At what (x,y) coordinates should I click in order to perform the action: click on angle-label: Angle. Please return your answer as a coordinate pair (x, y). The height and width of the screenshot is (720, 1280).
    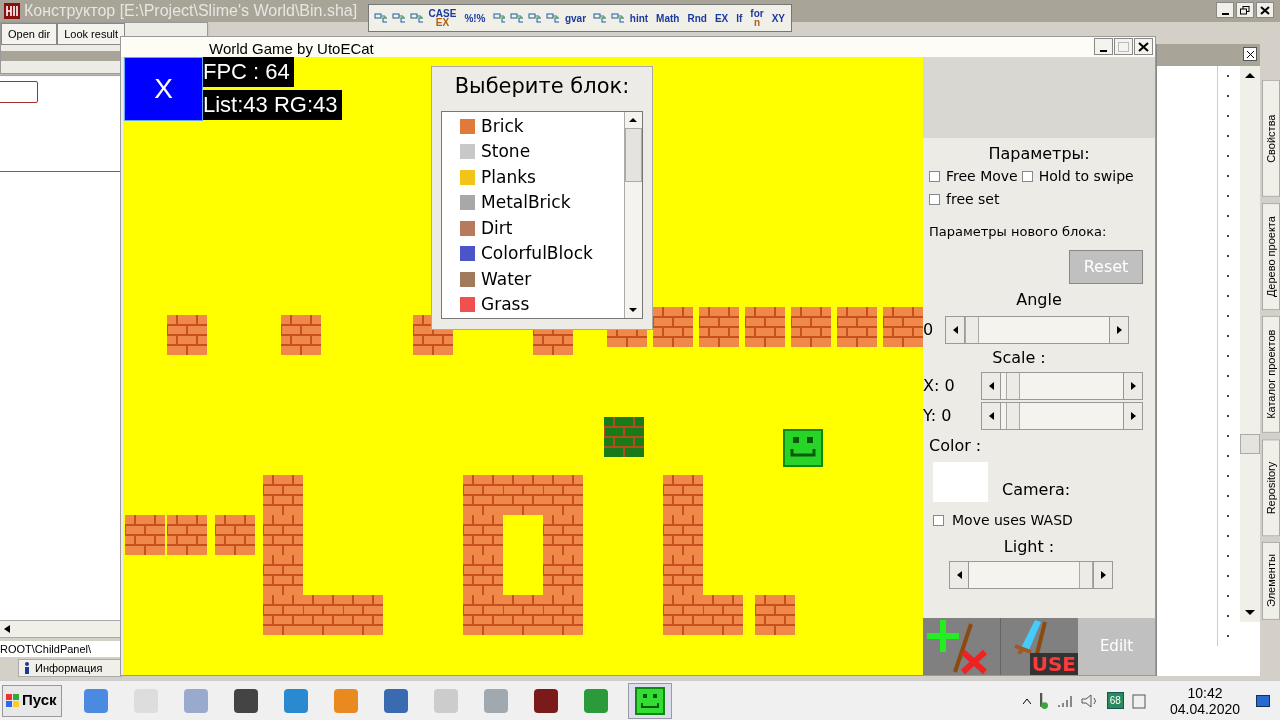
    Looking at the image, I should click on (1039, 299).